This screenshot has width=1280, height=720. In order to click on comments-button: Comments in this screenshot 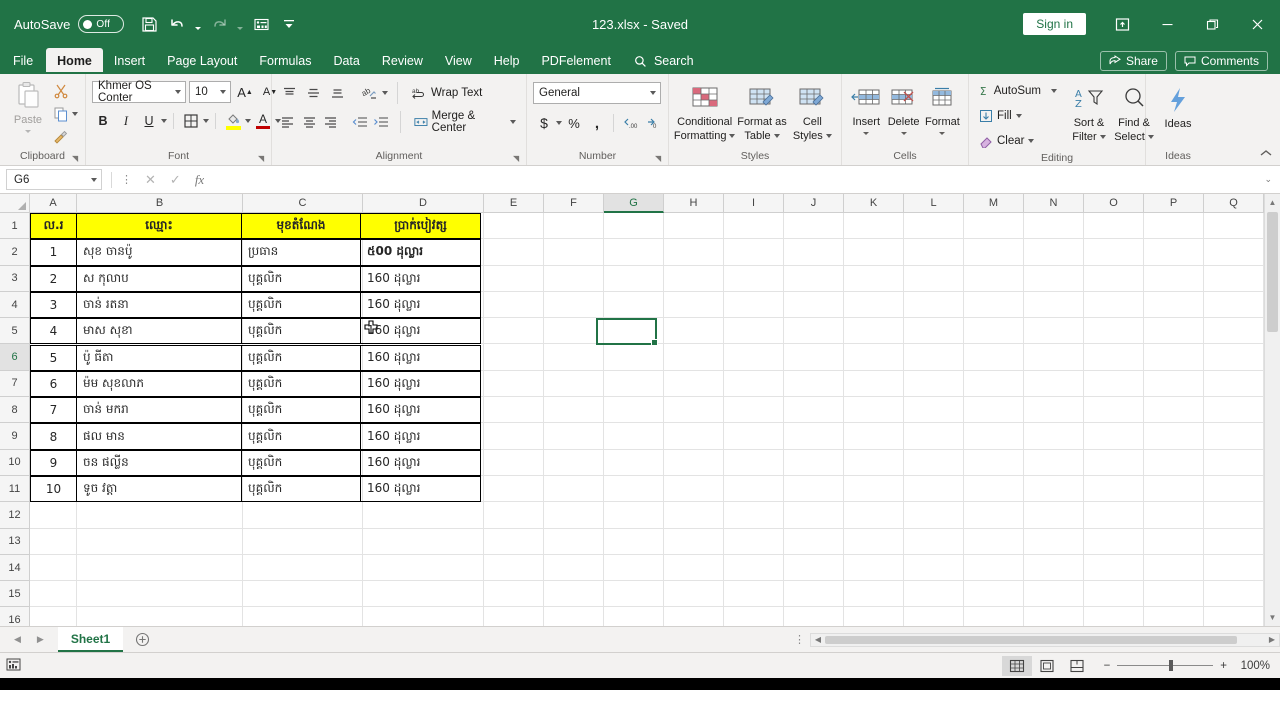, I will do `click(1221, 61)`.